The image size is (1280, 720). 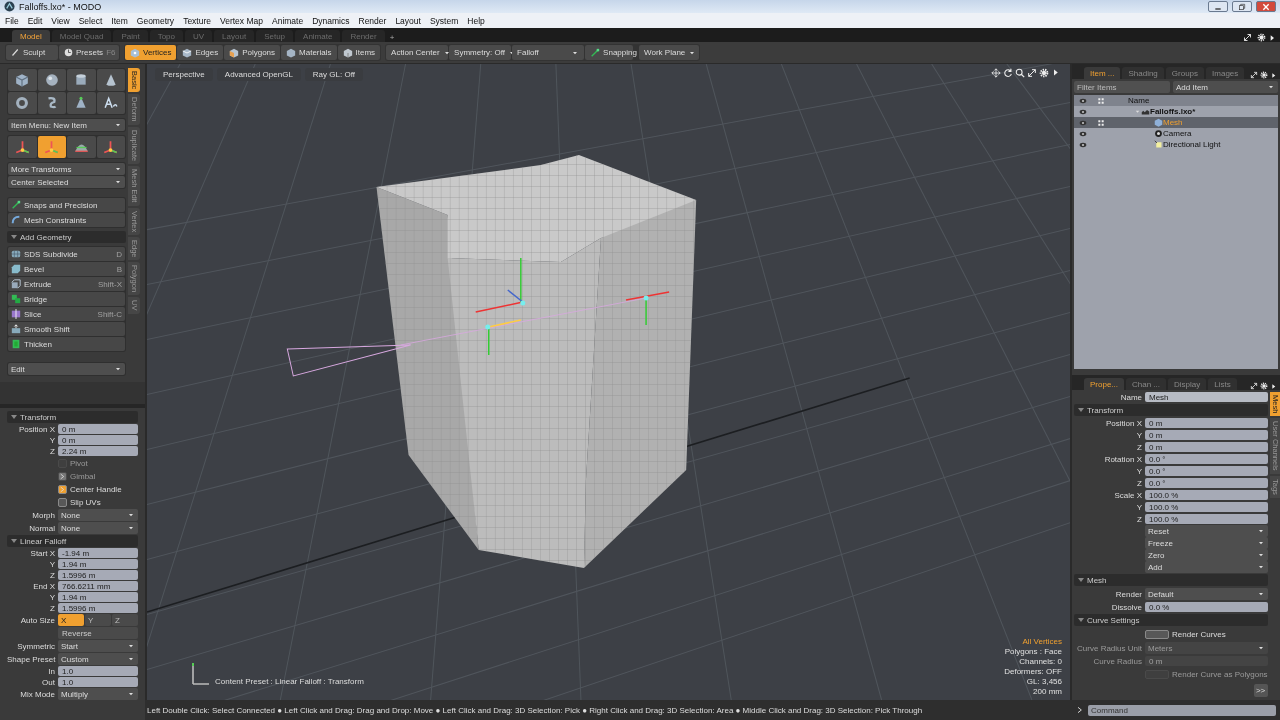 I want to click on viewport-button: Advanced OpenGL, so click(x=258, y=74).